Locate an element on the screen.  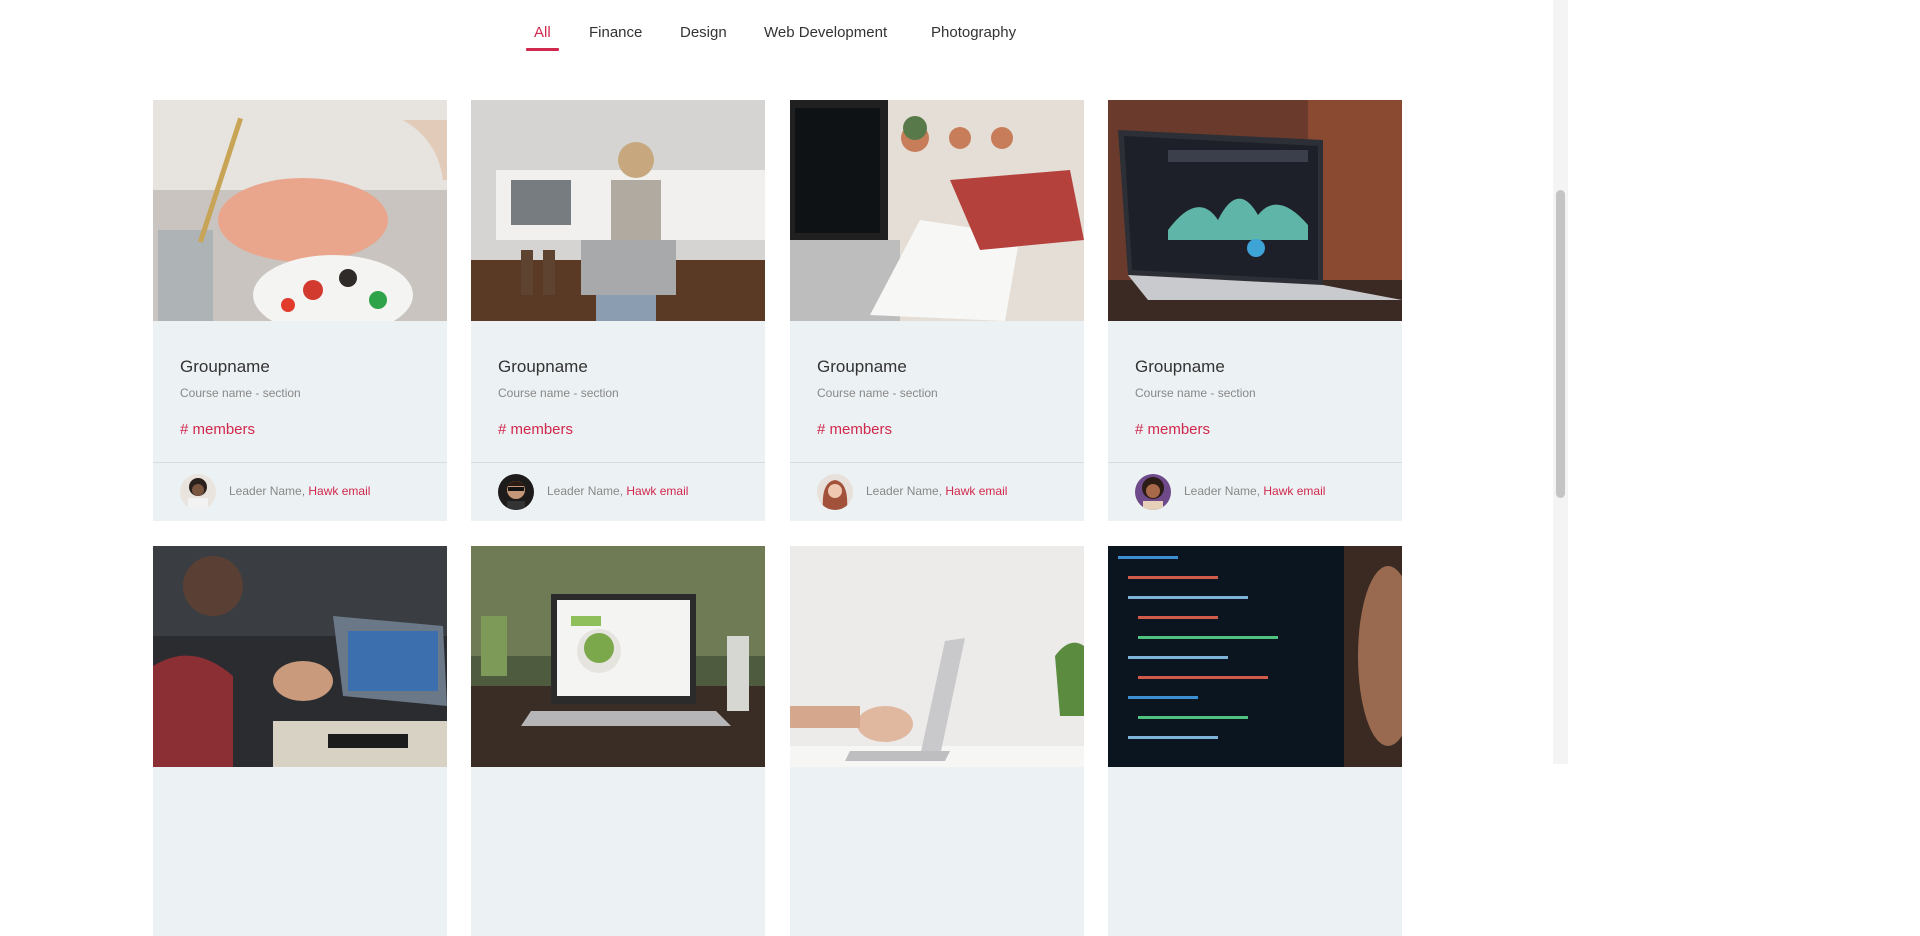
tab-finance: Finance is located at coordinates (615, 32).